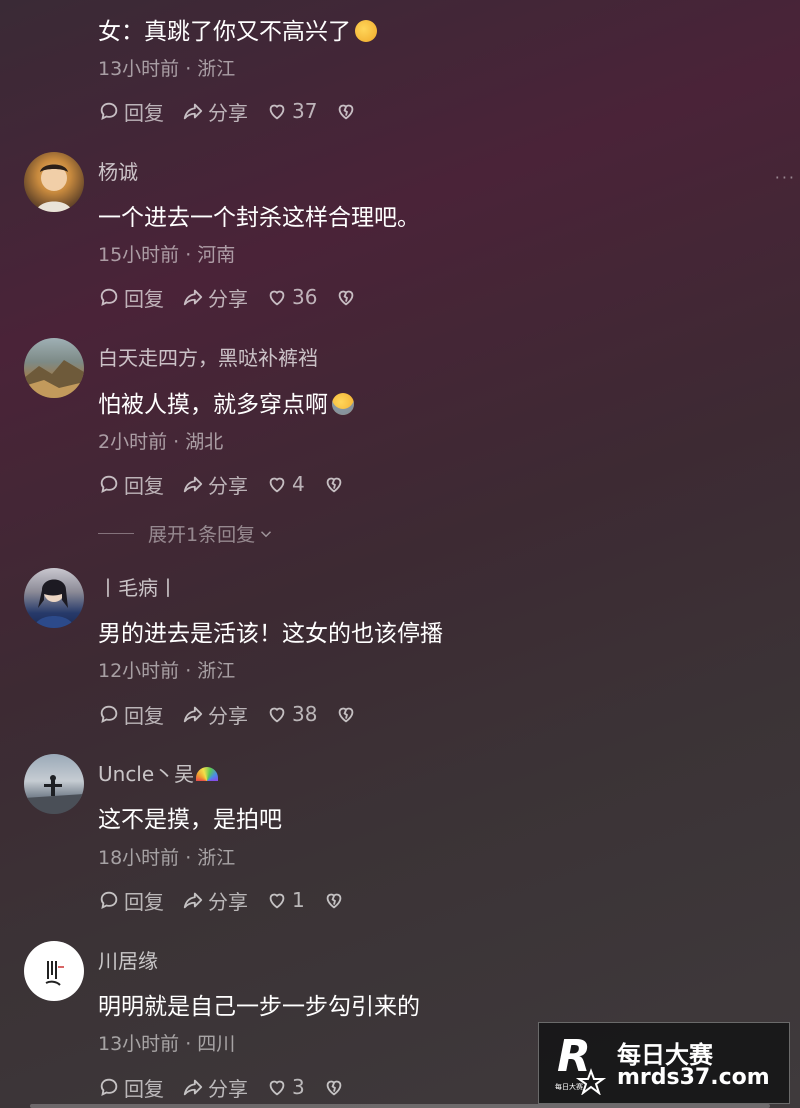  What do you see at coordinates (400, 1106) in the screenshot?
I see `scroll-indicator` at bounding box center [400, 1106].